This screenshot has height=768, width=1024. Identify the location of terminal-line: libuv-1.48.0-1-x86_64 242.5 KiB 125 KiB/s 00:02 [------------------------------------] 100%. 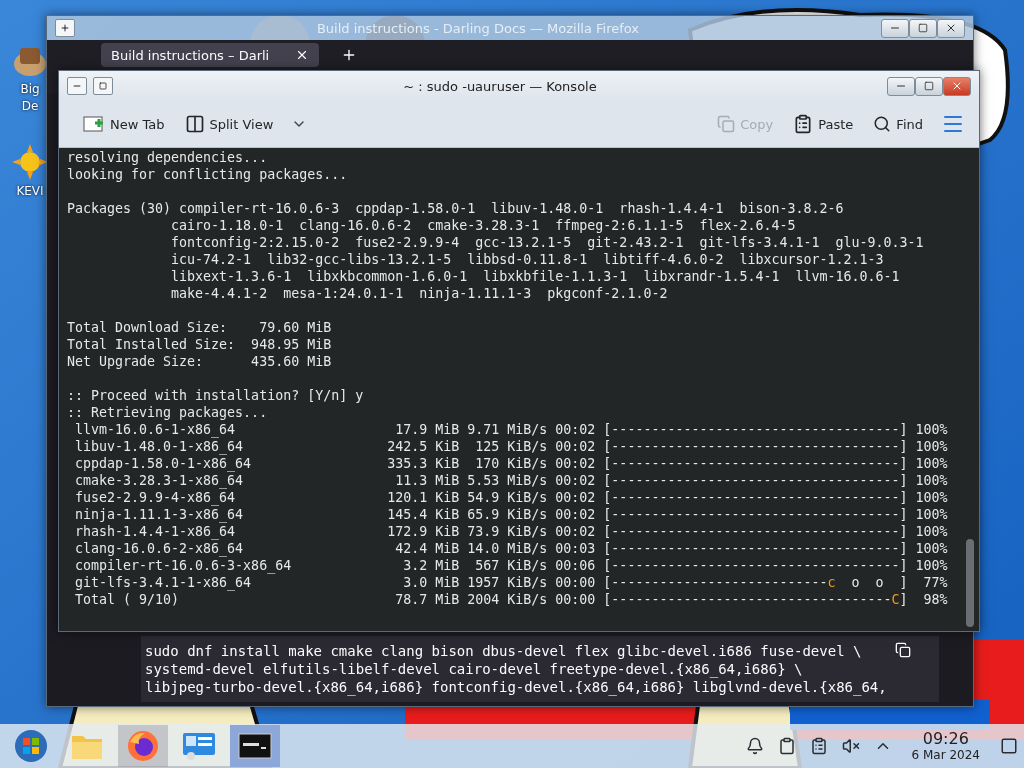
(511, 446).